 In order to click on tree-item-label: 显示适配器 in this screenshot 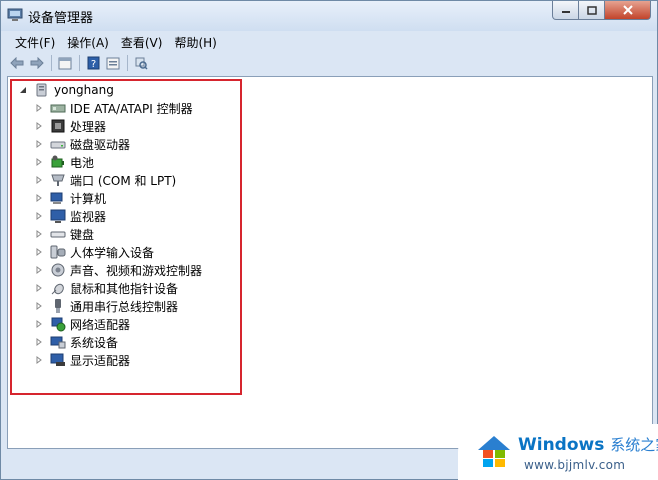, I will do `click(100, 360)`.